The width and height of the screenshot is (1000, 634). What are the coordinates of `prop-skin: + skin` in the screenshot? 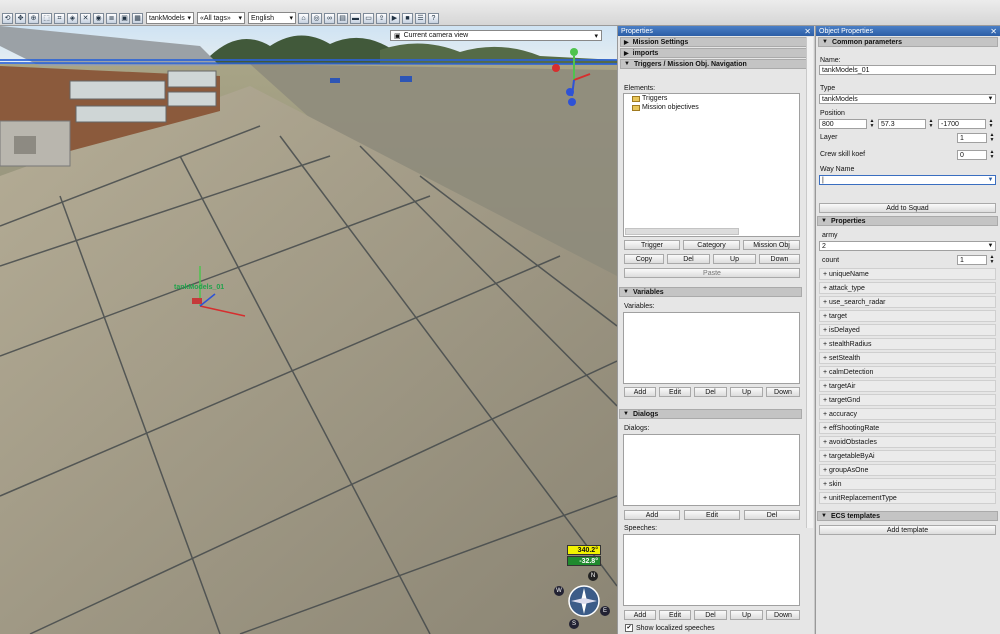 It's located at (907, 484).